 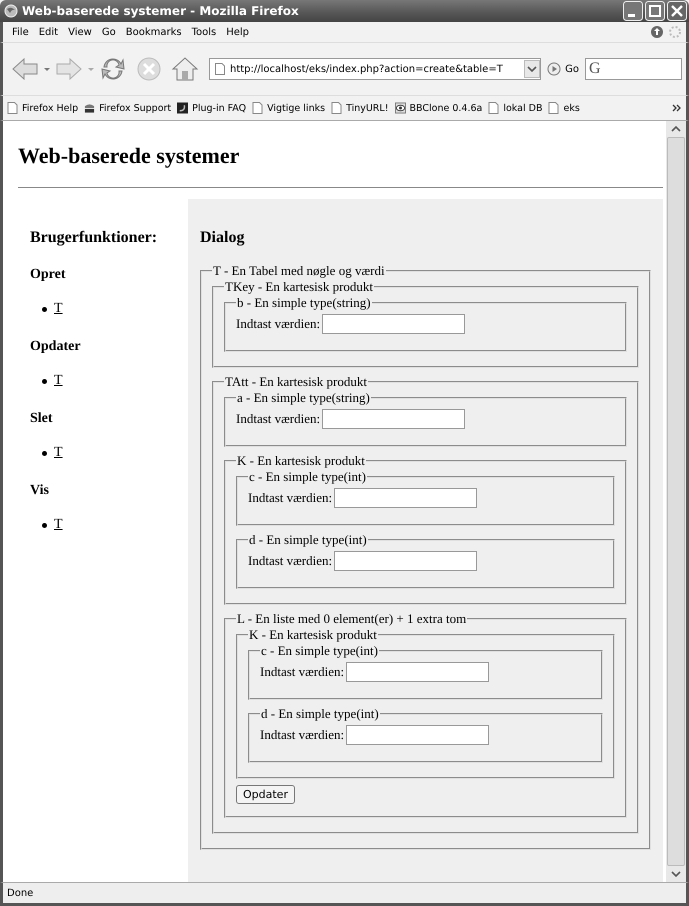 What do you see at coordinates (677, 108) in the screenshot?
I see `chevron-icon` at bounding box center [677, 108].